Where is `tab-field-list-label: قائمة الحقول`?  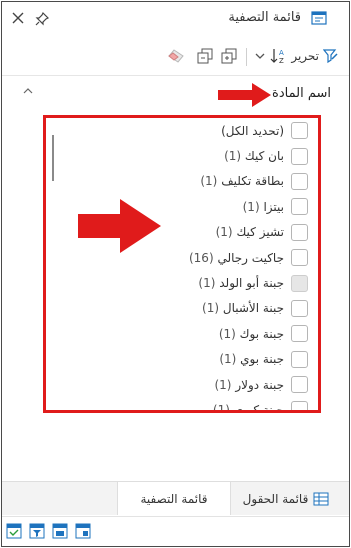
tab-field-list-label: قائمة الحقول is located at coordinates (275, 498).